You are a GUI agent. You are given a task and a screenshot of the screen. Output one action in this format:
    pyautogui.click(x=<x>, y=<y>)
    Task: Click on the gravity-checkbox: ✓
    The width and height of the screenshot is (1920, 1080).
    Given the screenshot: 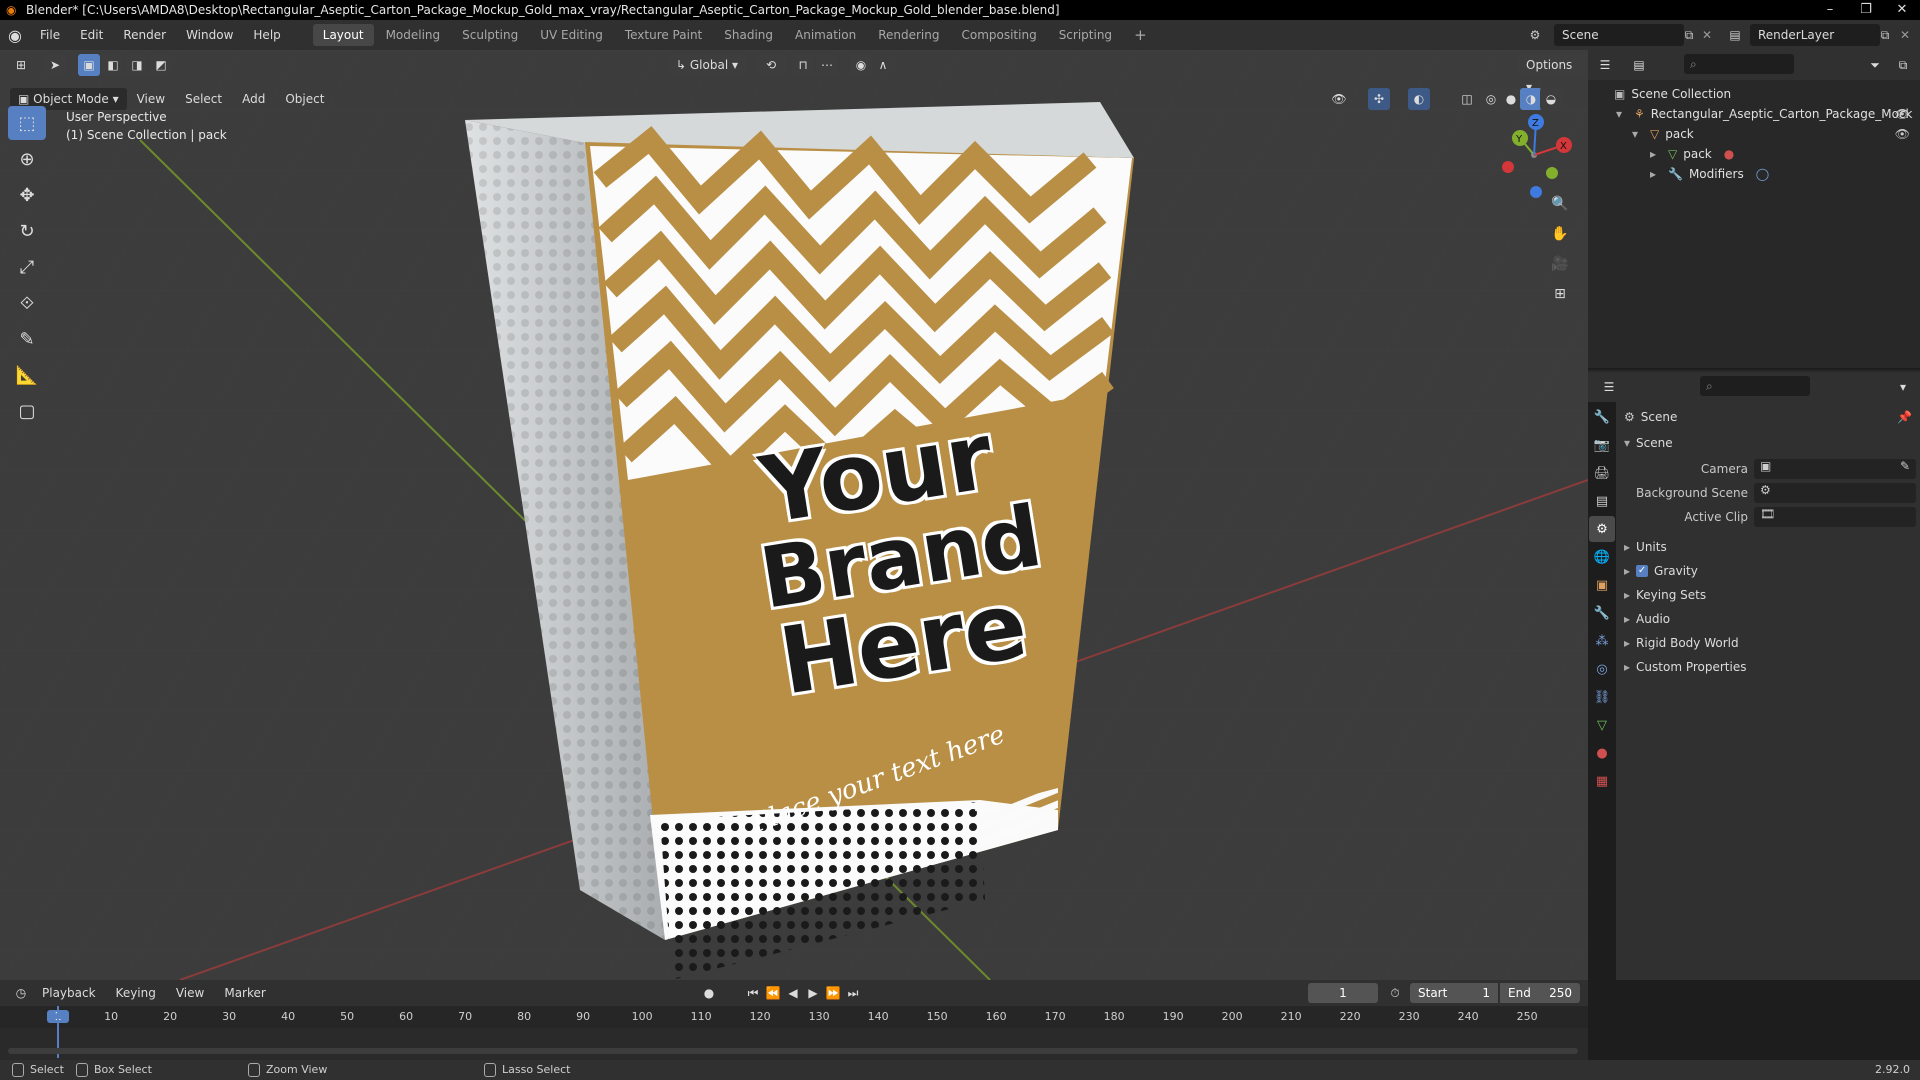 What is the action you would take?
    pyautogui.click(x=1642, y=571)
    